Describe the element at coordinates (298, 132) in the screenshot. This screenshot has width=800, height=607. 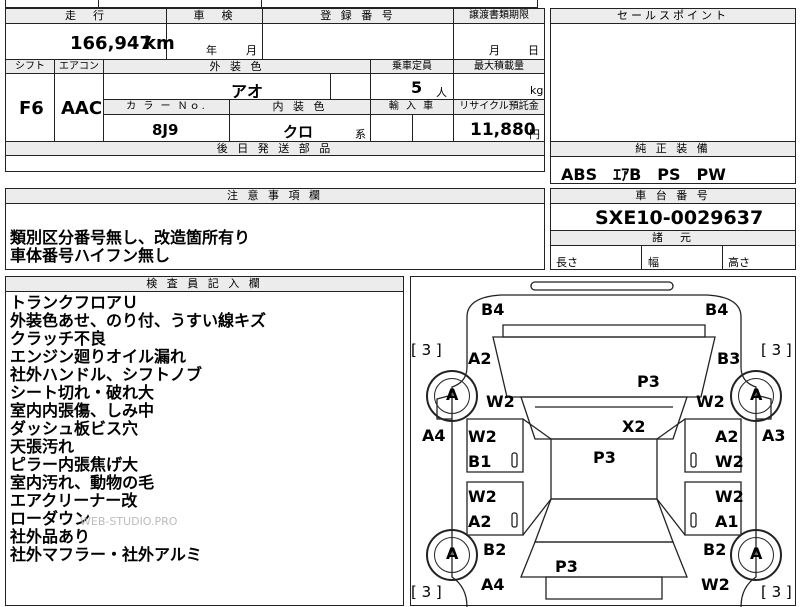
I see `interior-color-value: クロ` at that location.